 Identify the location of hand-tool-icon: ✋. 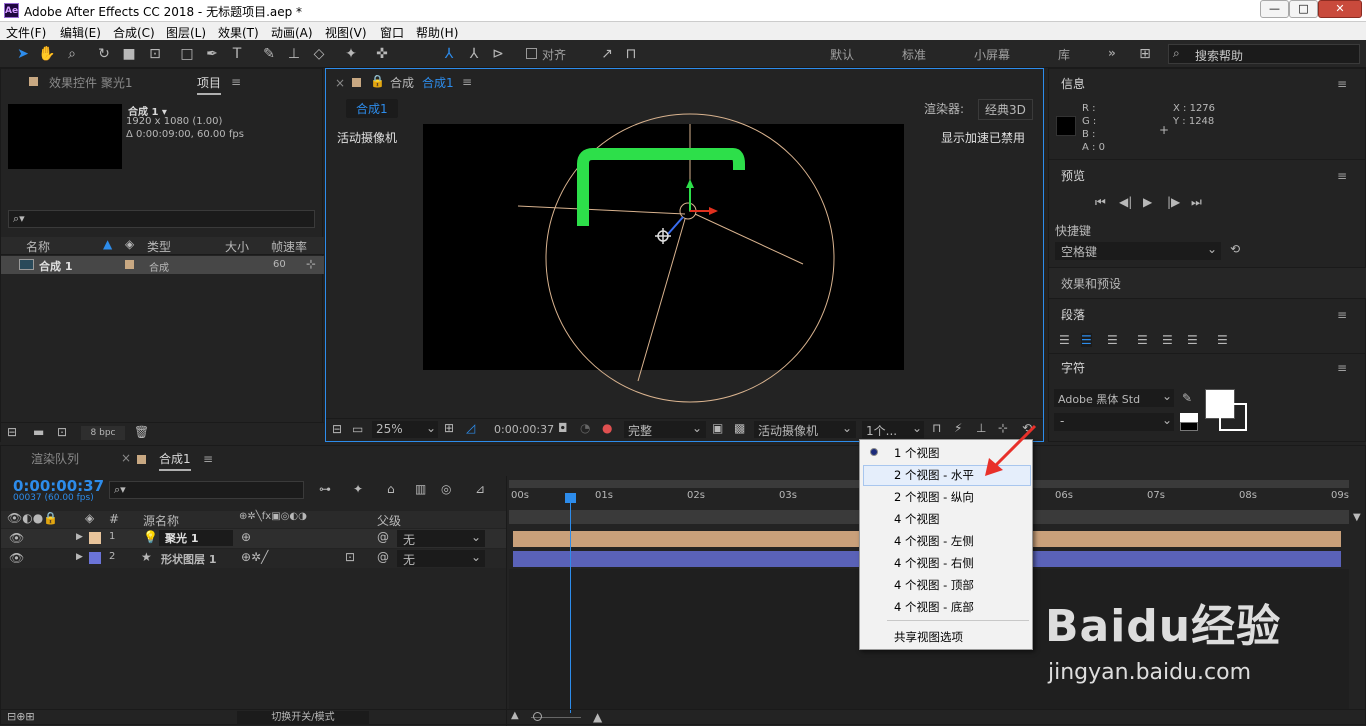
(47, 54).